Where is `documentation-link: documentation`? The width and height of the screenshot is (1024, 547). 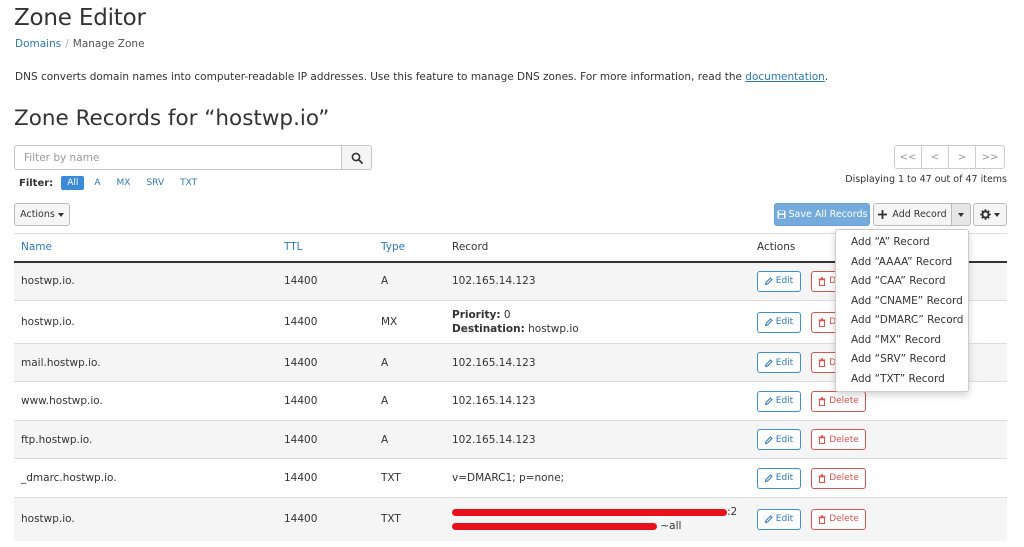 documentation-link: documentation is located at coordinates (785, 77).